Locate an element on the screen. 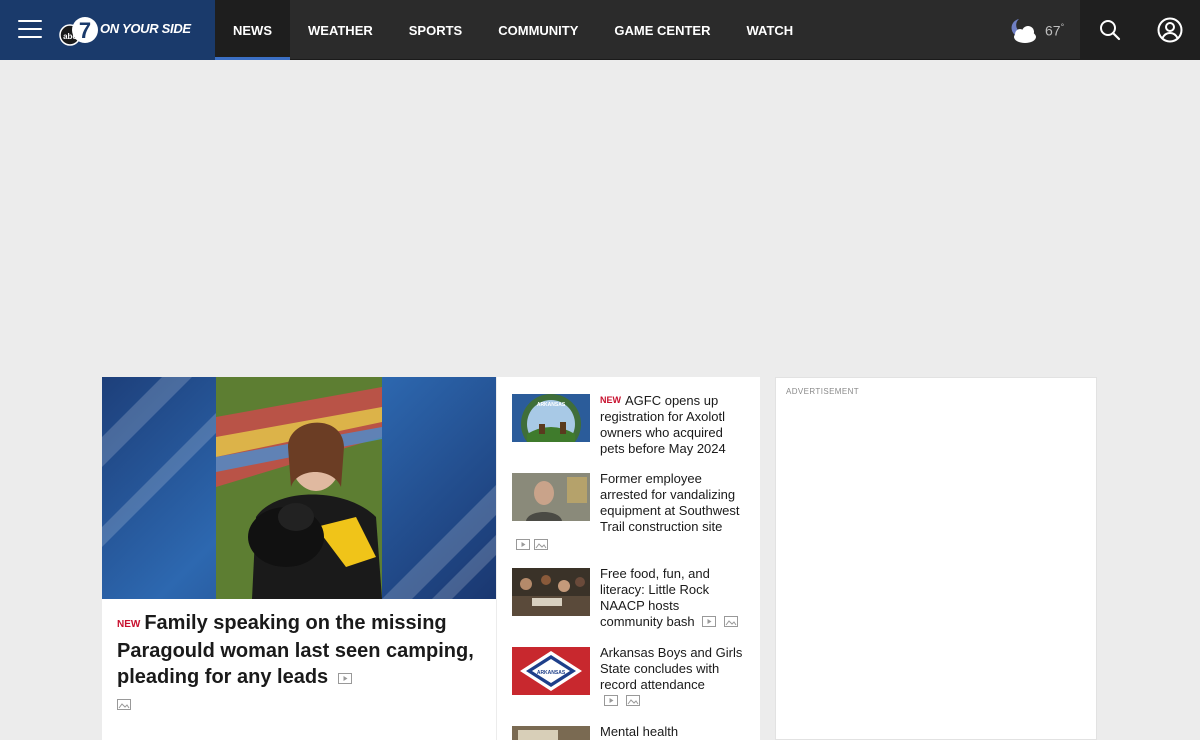 This screenshot has width=1200, height=740. weather-widget: 67° is located at coordinates (1034, 30).